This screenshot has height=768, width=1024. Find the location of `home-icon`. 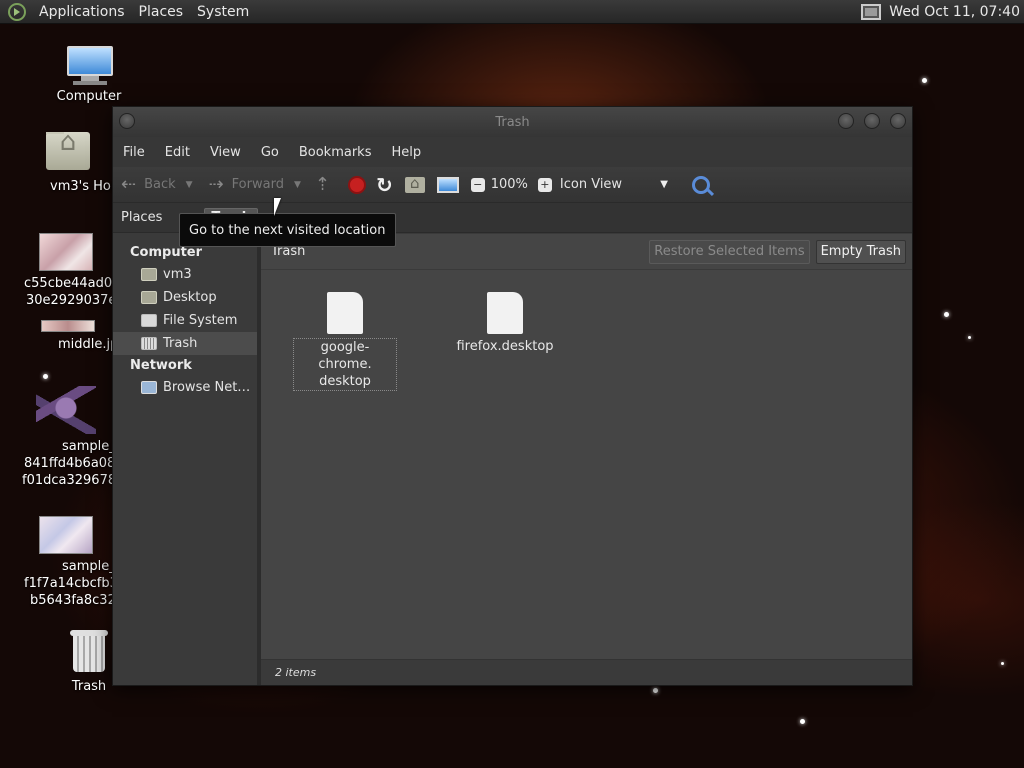

home-icon is located at coordinates (414, 183).